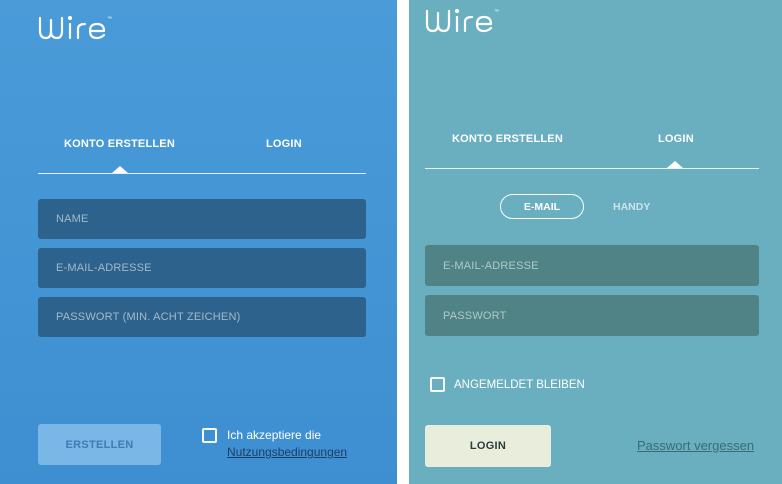 The width and height of the screenshot is (782, 484). What do you see at coordinates (437, 384) in the screenshot?
I see `stay-logged-in-checkbox` at bounding box center [437, 384].